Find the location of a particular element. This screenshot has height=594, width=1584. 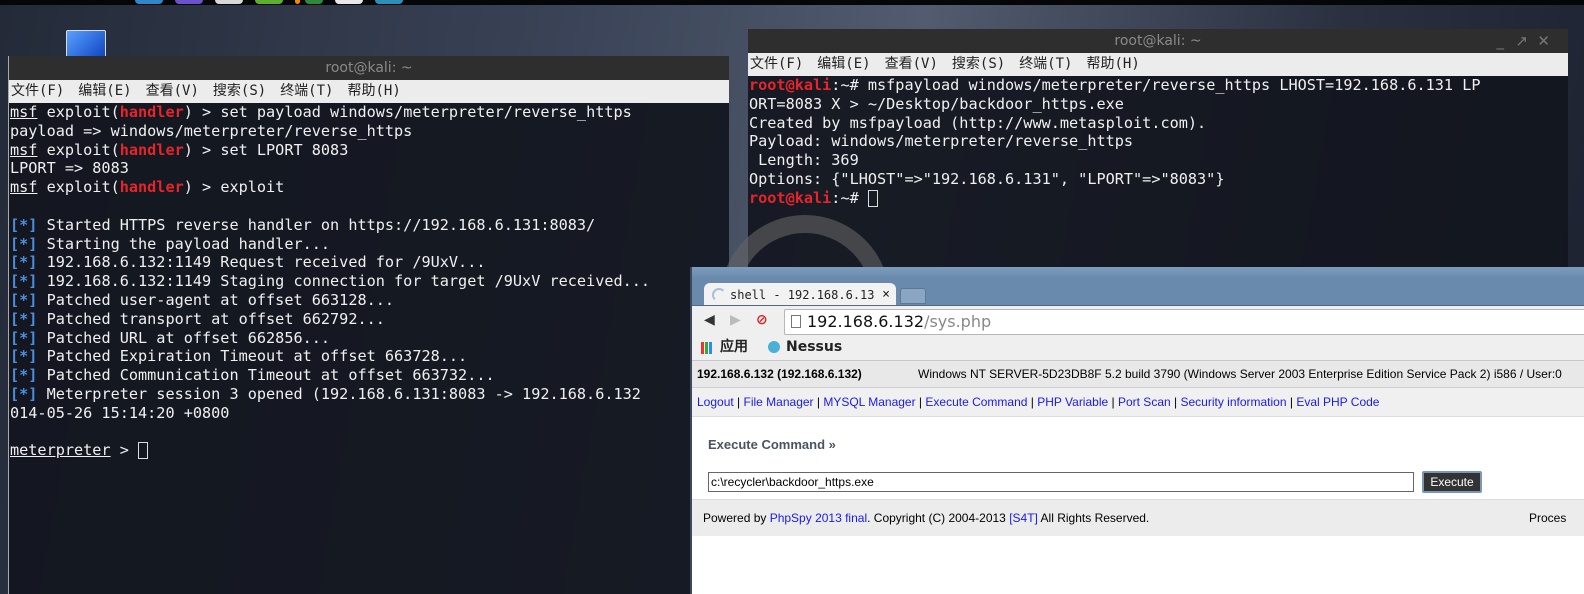

browser-toolbar: ◀ ▶ ⊘ 192.168.6.132/sys.php is located at coordinates (1138, 321).